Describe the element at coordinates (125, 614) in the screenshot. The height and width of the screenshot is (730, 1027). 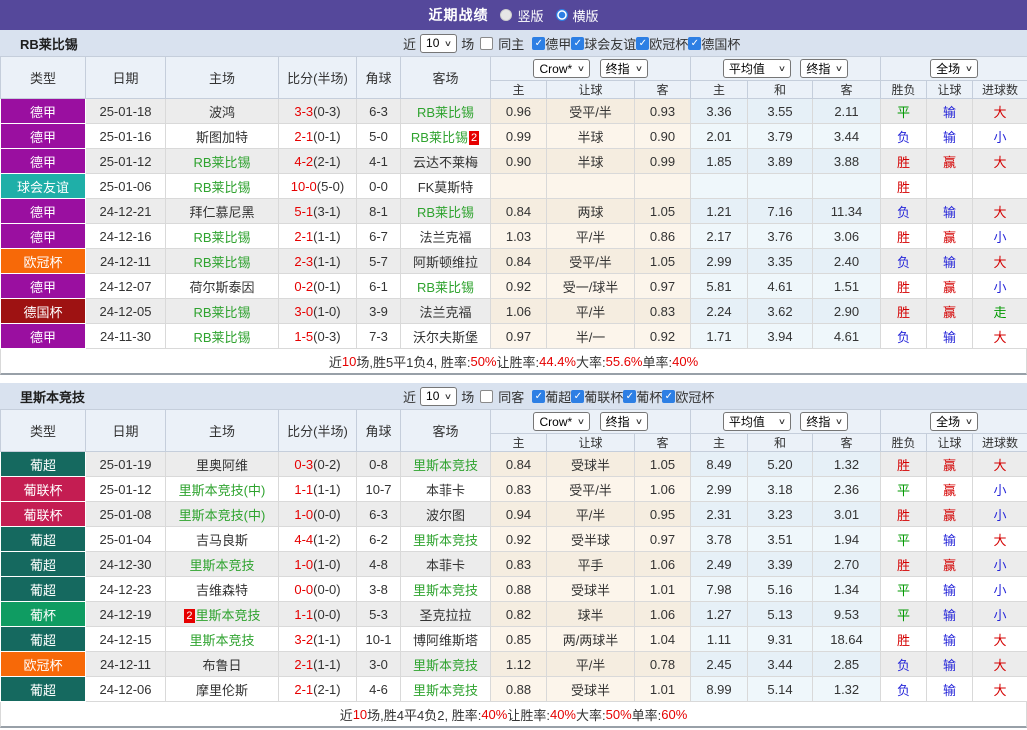
I see `match-date: 24-12-19` at that location.